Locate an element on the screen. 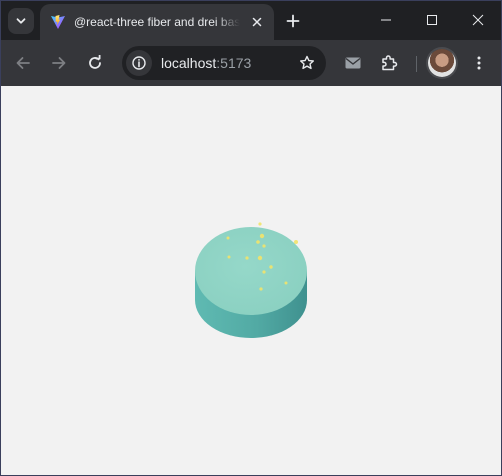  close-tab-button is located at coordinates (257, 22).